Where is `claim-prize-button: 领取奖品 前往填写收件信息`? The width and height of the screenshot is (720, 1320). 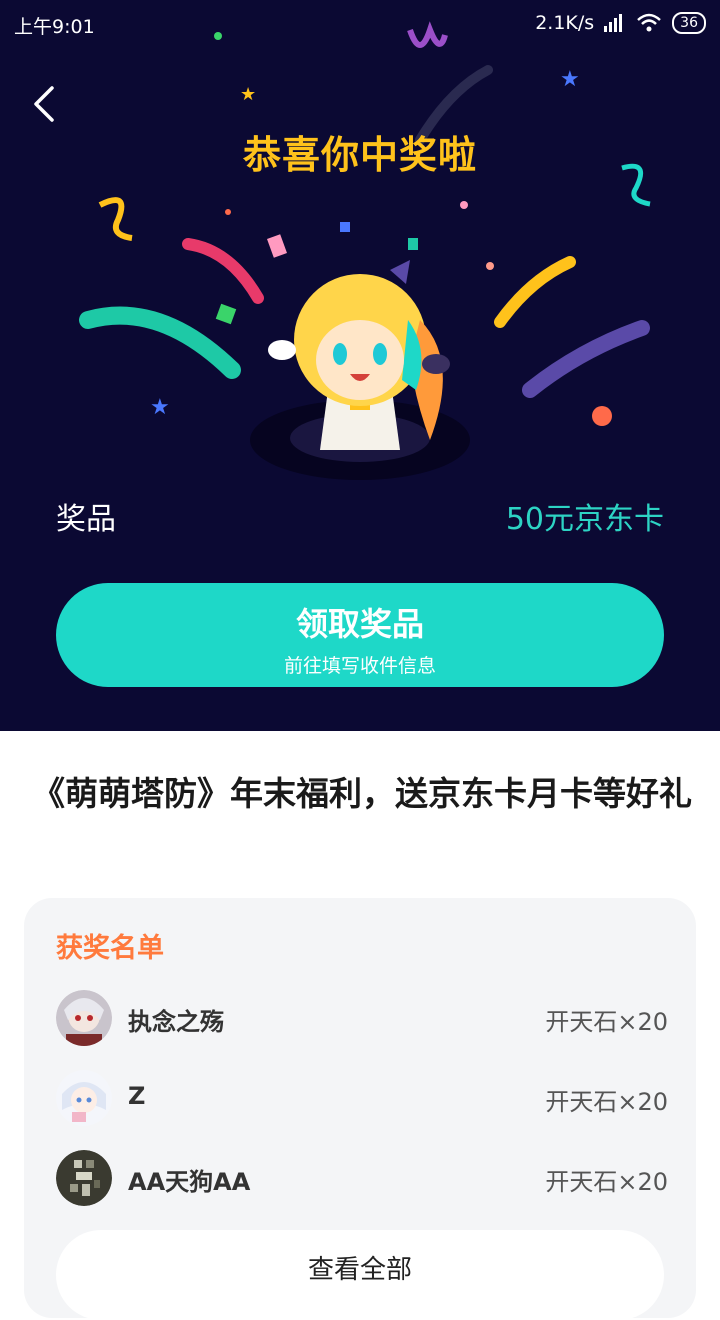
claim-prize-button: 领取奖品 前往填写收件信息 is located at coordinates (360, 635).